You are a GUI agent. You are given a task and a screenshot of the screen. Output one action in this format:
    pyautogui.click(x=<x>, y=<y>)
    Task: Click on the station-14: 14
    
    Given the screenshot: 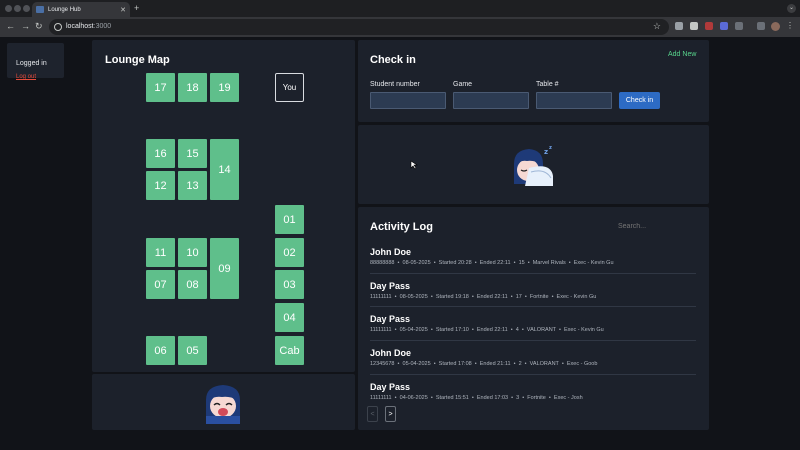 What is the action you would take?
    pyautogui.click(x=224, y=169)
    